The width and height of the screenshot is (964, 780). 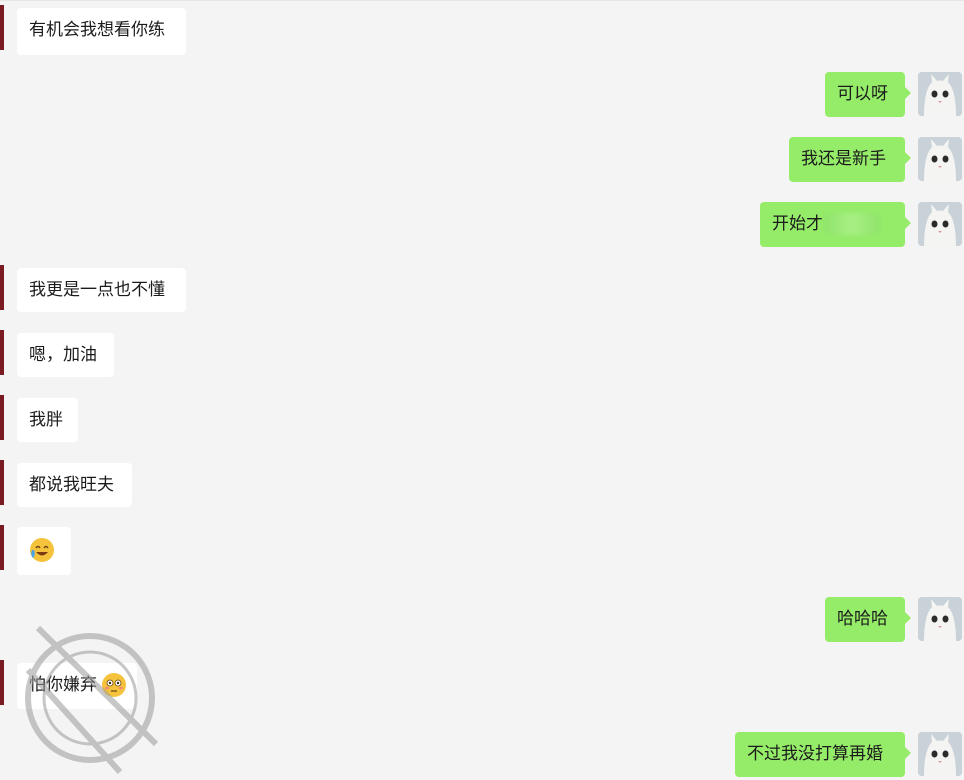 What do you see at coordinates (815, 754) in the screenshot?
I see `message-text: 不过我没打算再婚` at bounding box center [815, 754].